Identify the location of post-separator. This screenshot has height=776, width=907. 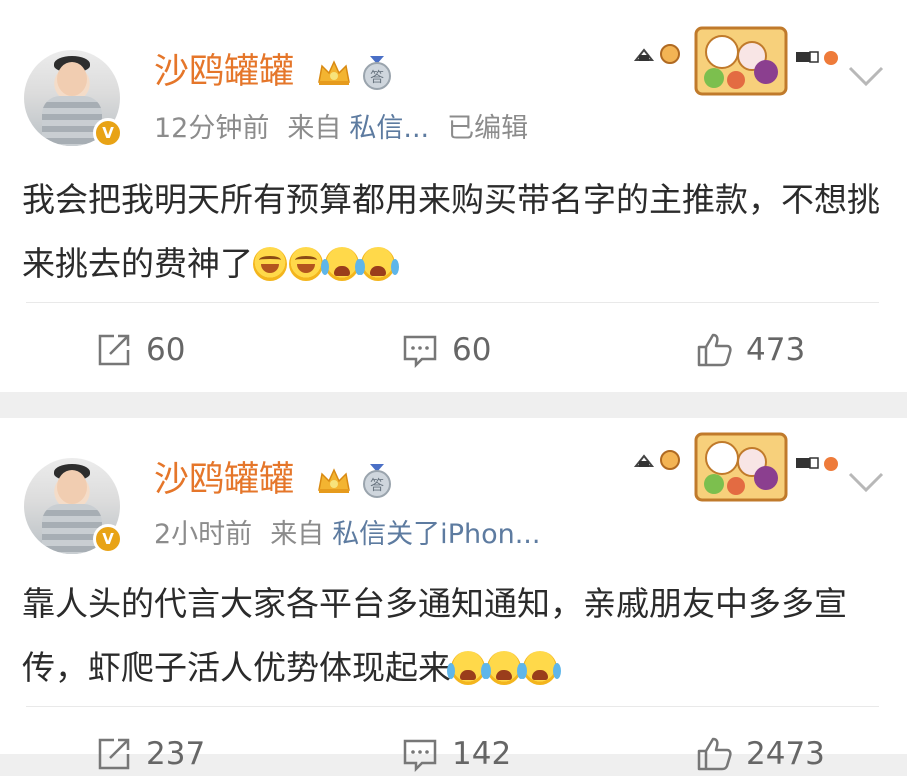
(453, 405).